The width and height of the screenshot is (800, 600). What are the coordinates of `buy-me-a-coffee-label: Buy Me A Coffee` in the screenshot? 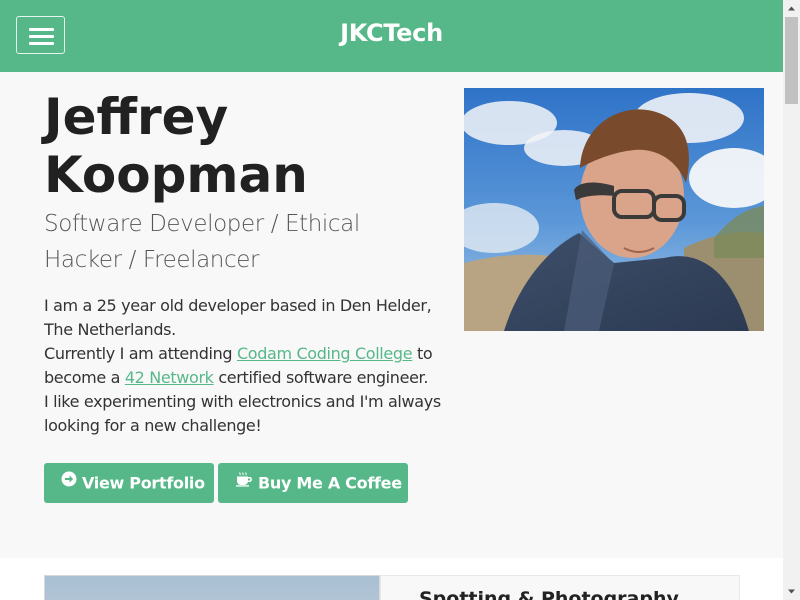 It's located at (330, 483).